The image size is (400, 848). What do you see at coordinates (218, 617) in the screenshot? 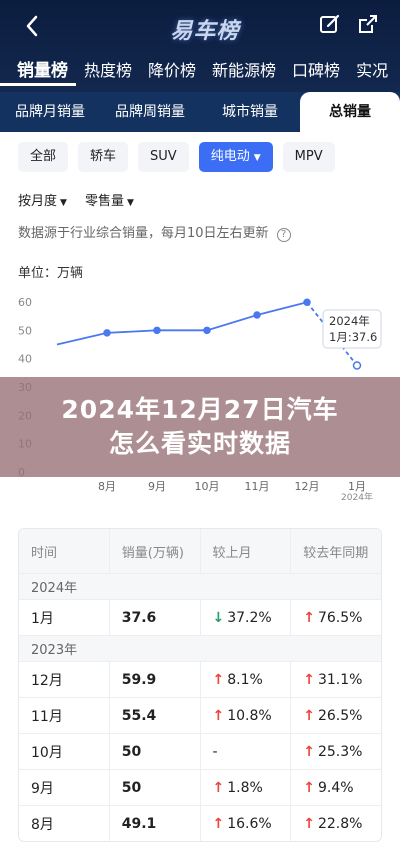
I see `arrow-down-icon: ↓` at bounding box center [218, 617].